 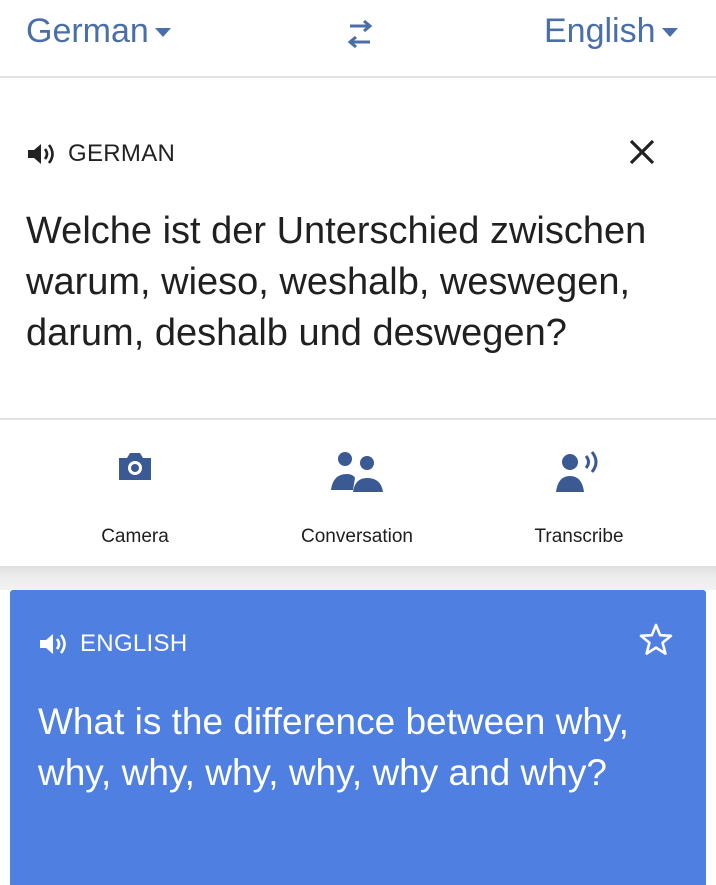 What do you see at coordinates (358, 578) in the screenshot?
I see `section-divider` at bounding box center [358, 578].